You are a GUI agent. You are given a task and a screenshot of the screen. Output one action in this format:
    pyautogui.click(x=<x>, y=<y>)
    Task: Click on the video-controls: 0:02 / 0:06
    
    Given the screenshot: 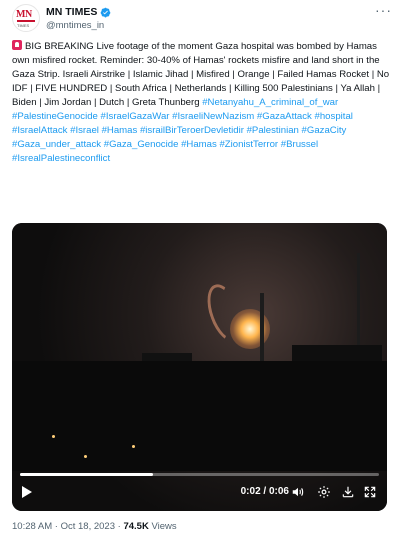 What is the action you would take?
    pyautogui.click(x=199, y=491)
    